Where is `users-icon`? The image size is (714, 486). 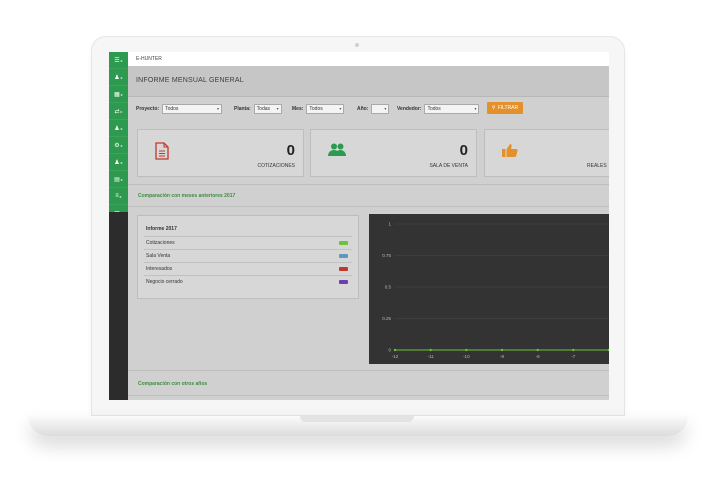 users-icon is located at coordinates (337, 152).